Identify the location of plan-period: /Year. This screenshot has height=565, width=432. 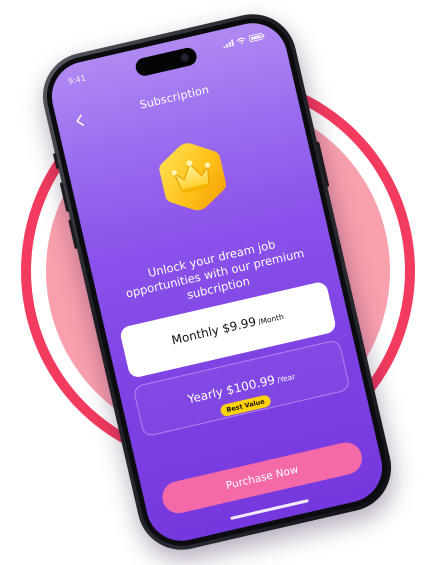
(286, 378).